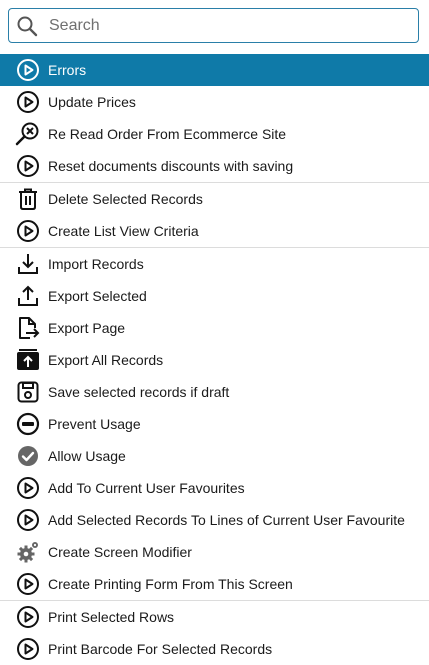 The image size is (429, 665). Describe the element at coordinates (87, 456) in the screenshot. I see `menu-item-label: Allow Usage` at that location.